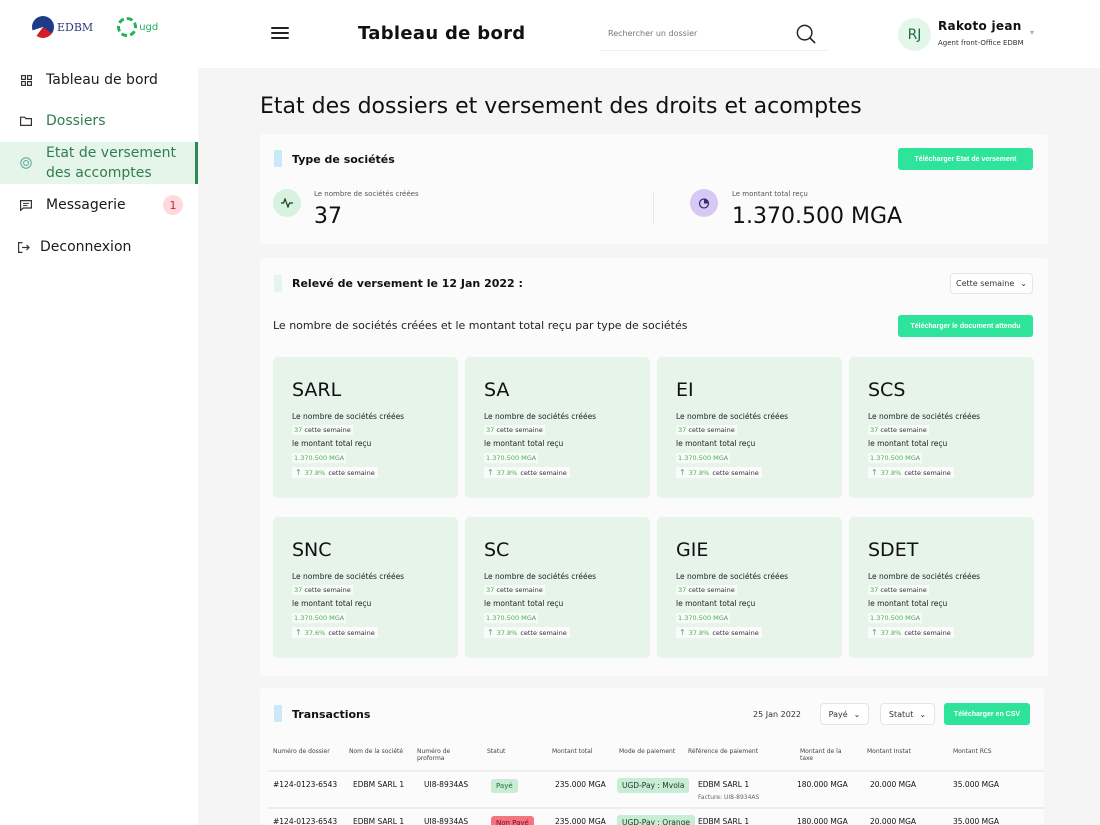 The width and height of the screenshot is (1100, 825). I want to click on column-header: Montant Instat, so click(889, 751).